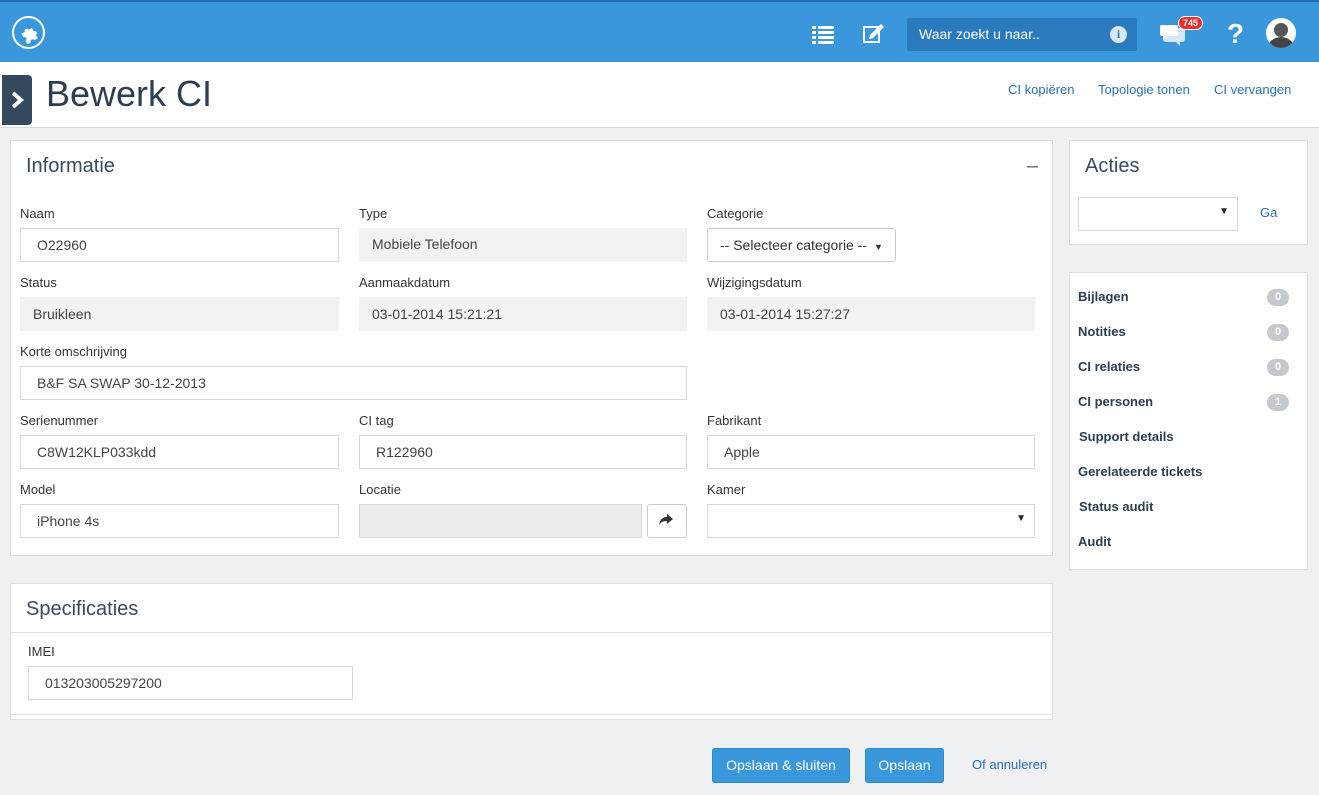 Image resolution: width=1319 pixels, height=795 pixels. What do you see at coordinates (376, 420) in the screenshot?
I see `ci-tag-label: CI tag` at bounding box center [376, 420].